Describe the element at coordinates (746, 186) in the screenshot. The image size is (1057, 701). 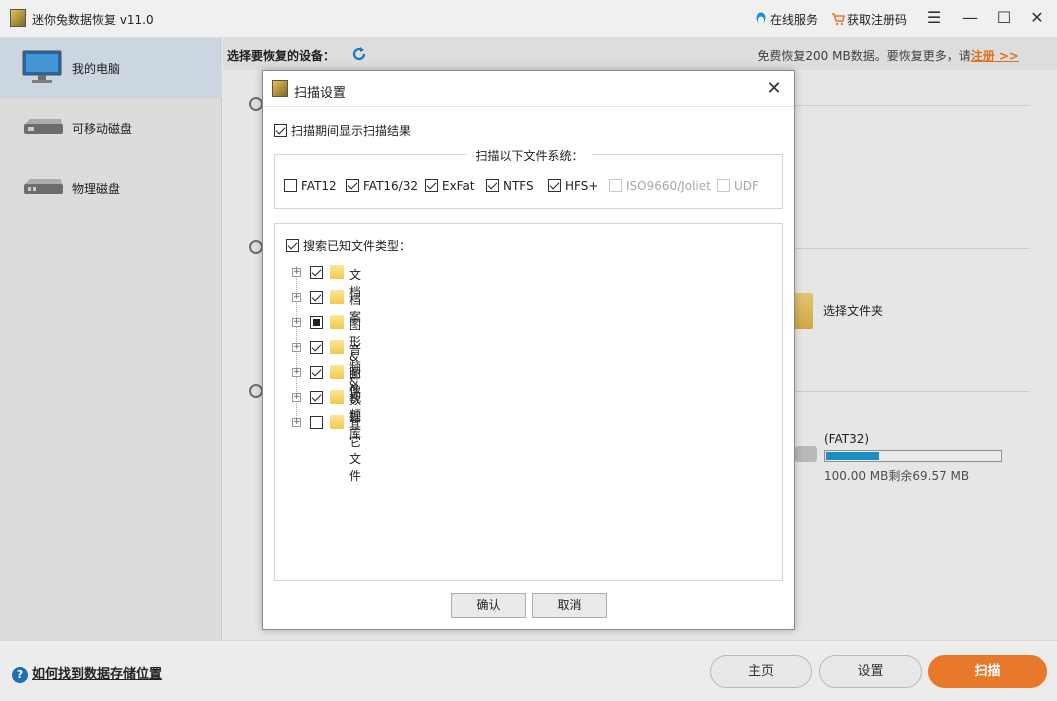
I see `fs-label: UDF` at that location.